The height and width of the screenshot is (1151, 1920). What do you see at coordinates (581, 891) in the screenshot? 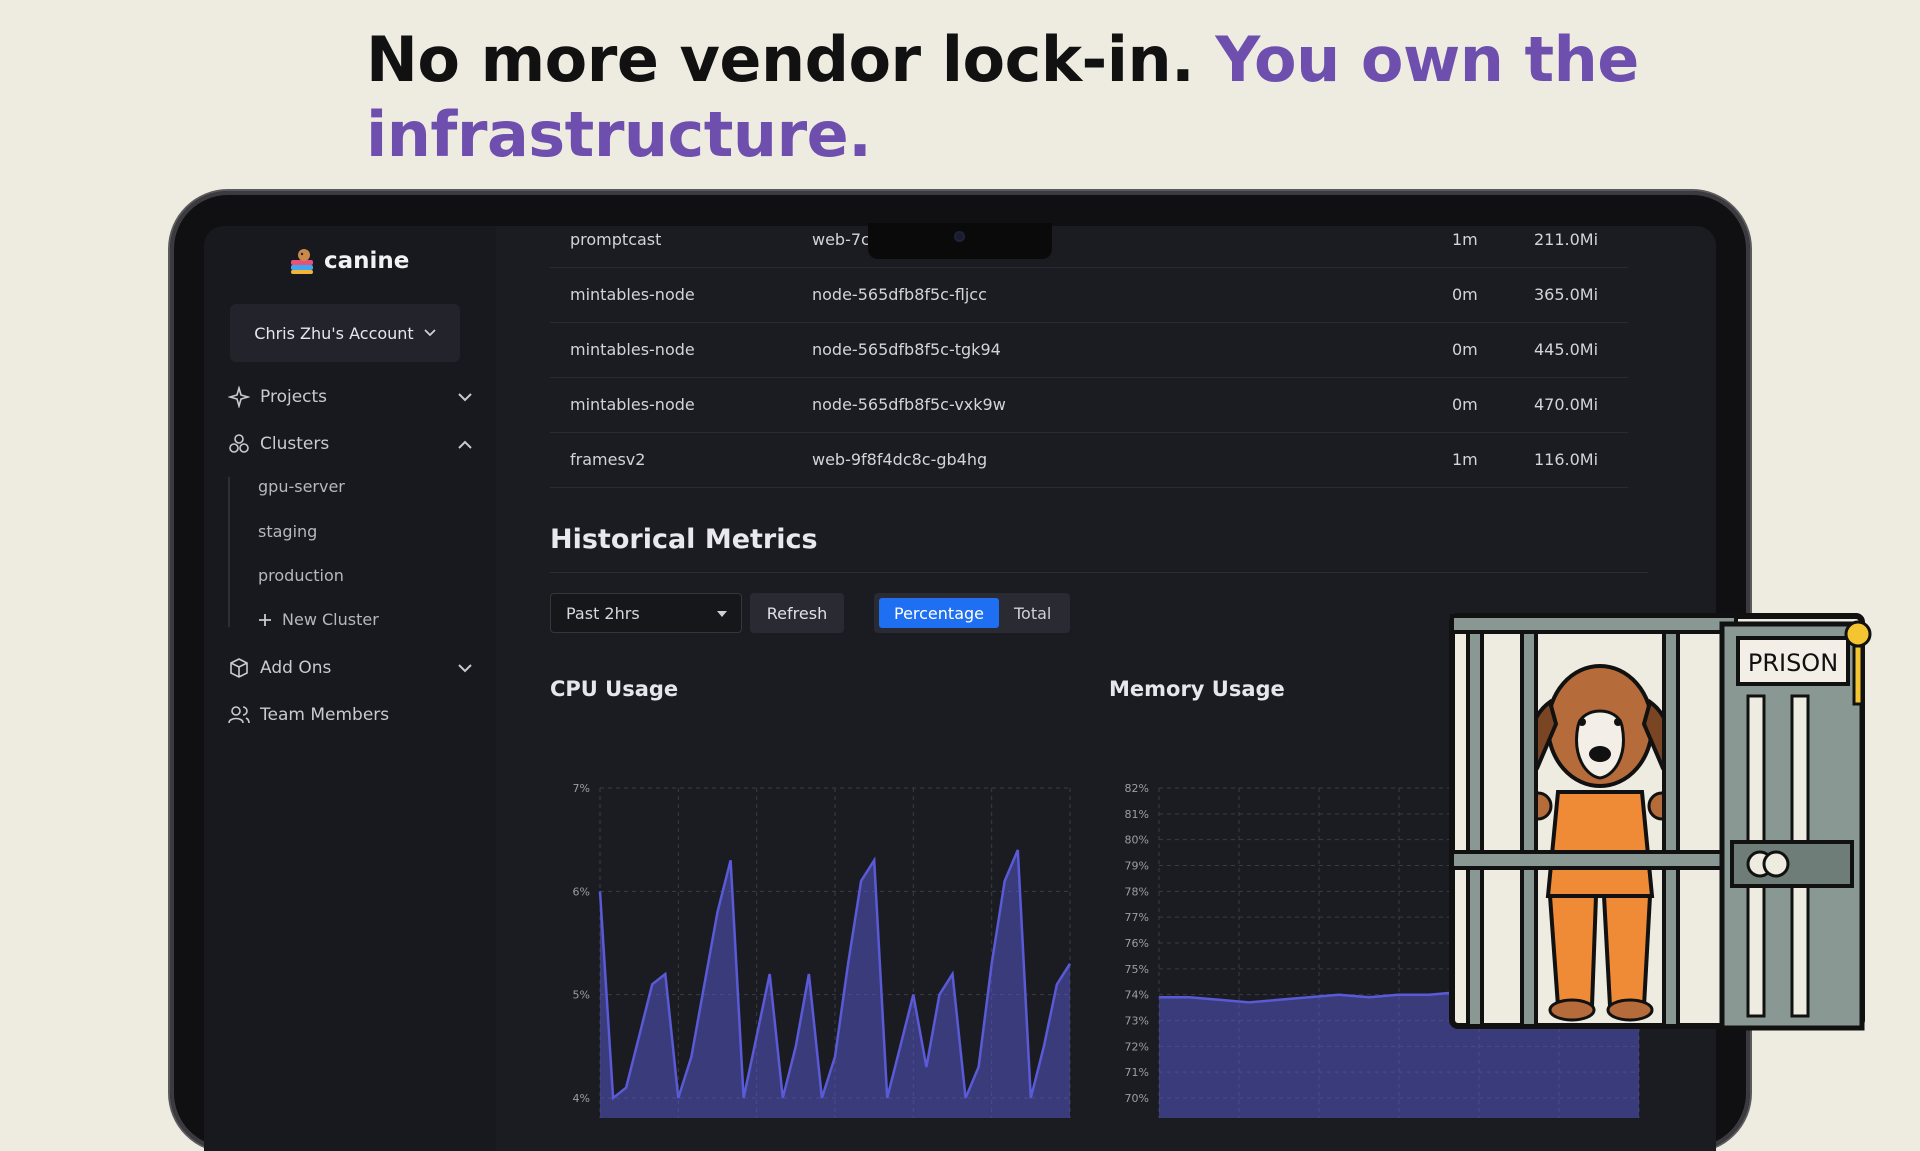
I see `y-tick-label: 6%` at bounding box center [581, 891].